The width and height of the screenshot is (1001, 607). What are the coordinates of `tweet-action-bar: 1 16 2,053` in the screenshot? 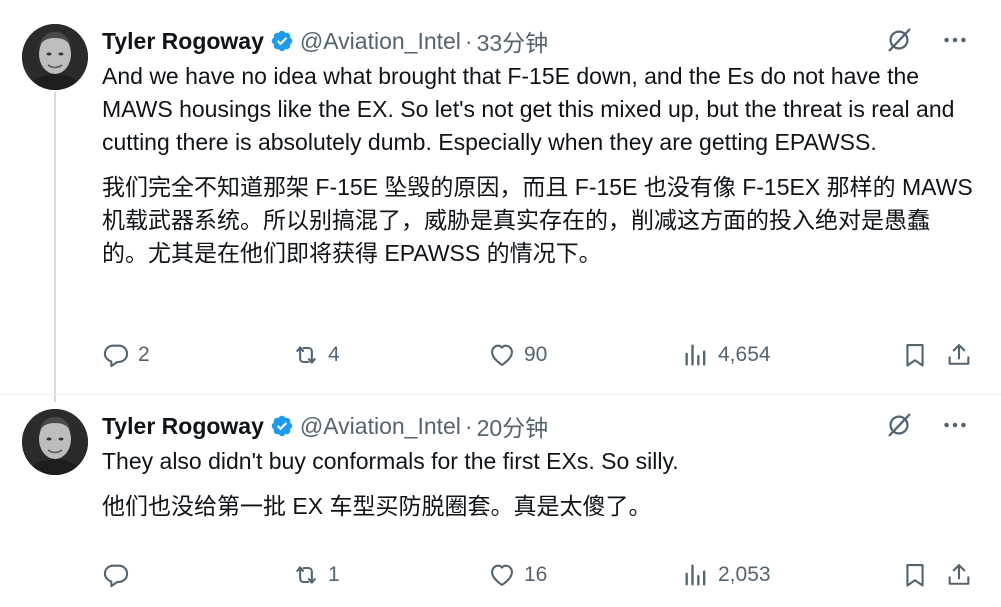 It's located at (537, 575).